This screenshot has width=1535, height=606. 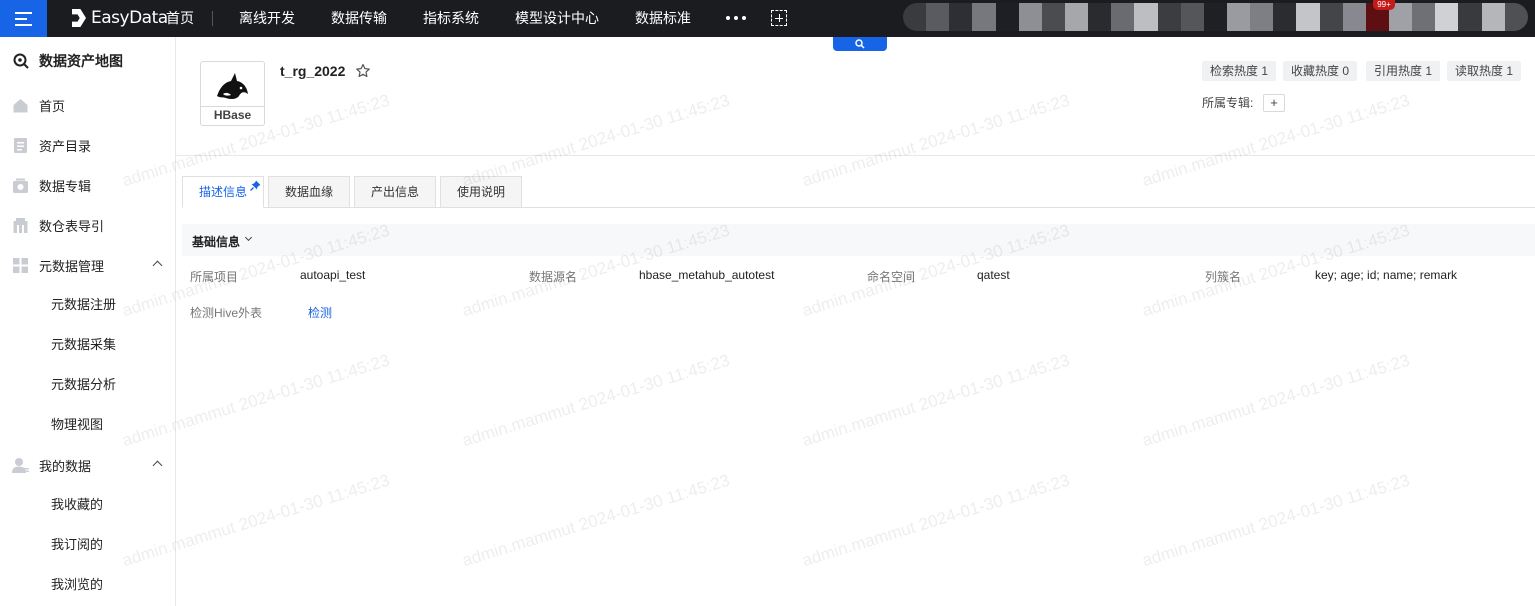 I want to click on pin-icon, so click(x=255, y=185).